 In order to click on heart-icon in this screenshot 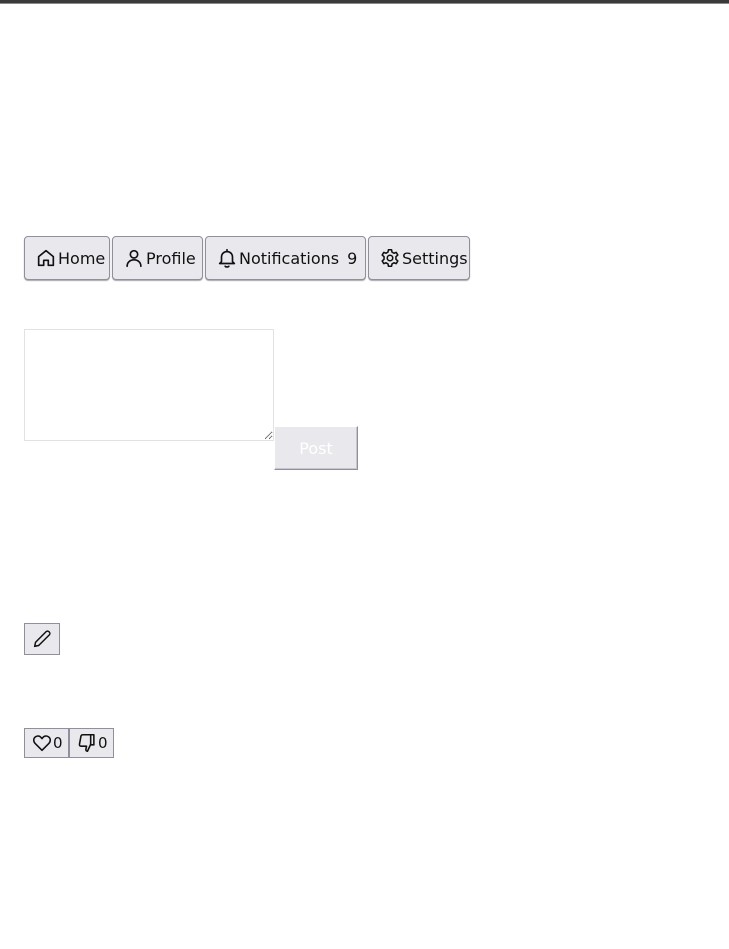, I will do `click(42, 743)`.